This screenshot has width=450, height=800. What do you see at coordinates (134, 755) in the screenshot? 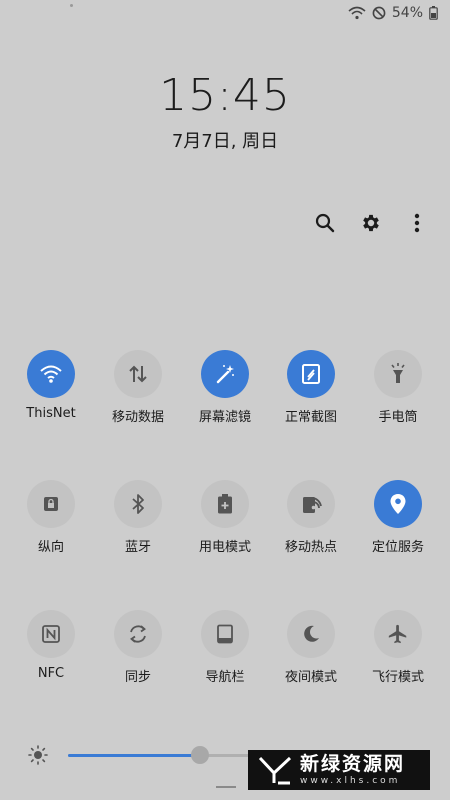
I see `brightness-slider-fill` at bounding box center [134, 755].